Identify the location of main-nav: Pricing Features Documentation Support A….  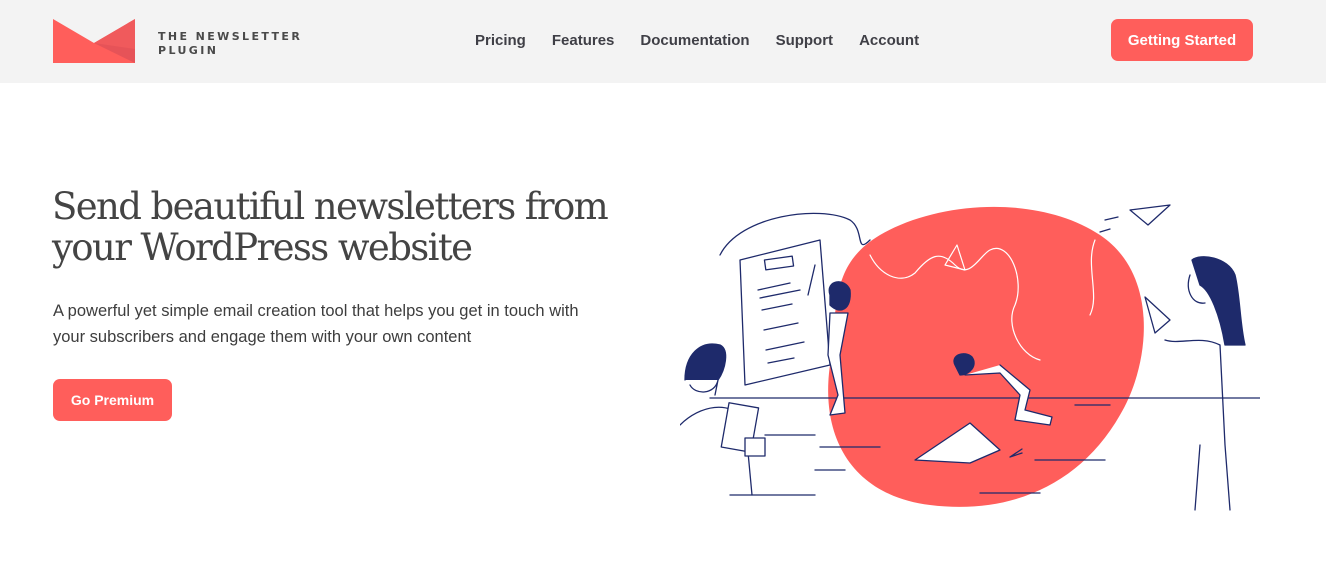
(710, 41).